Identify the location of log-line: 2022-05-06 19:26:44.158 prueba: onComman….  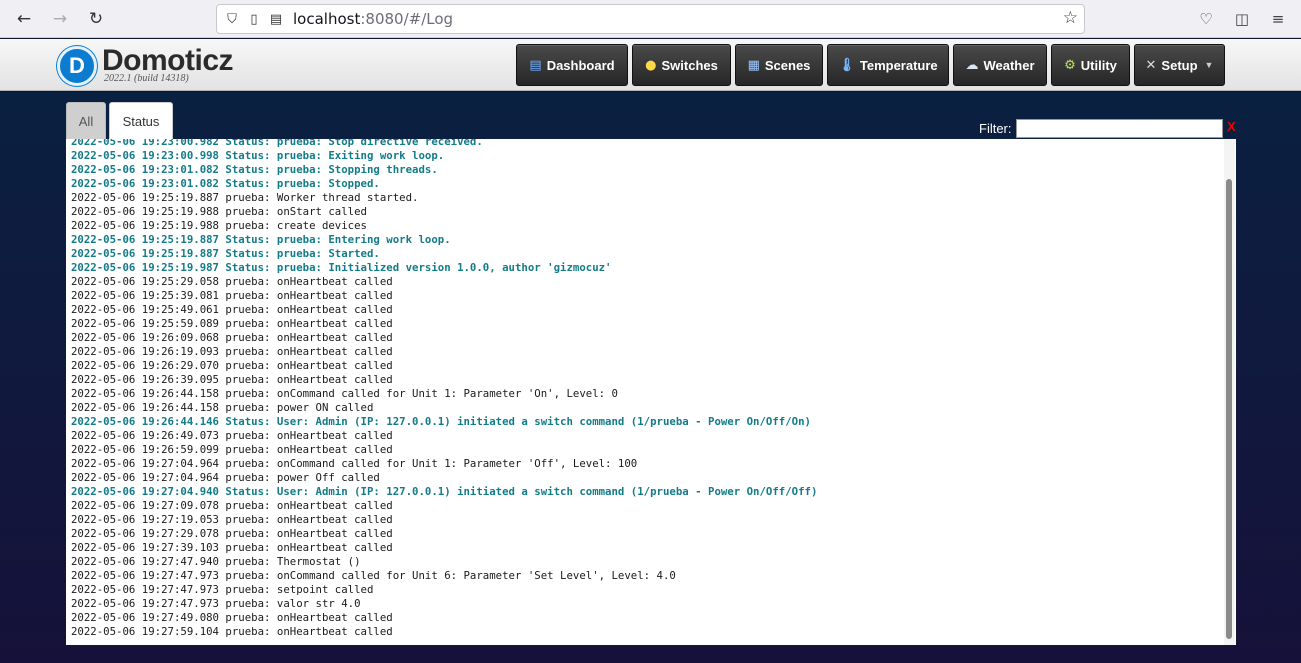
(344, 393).